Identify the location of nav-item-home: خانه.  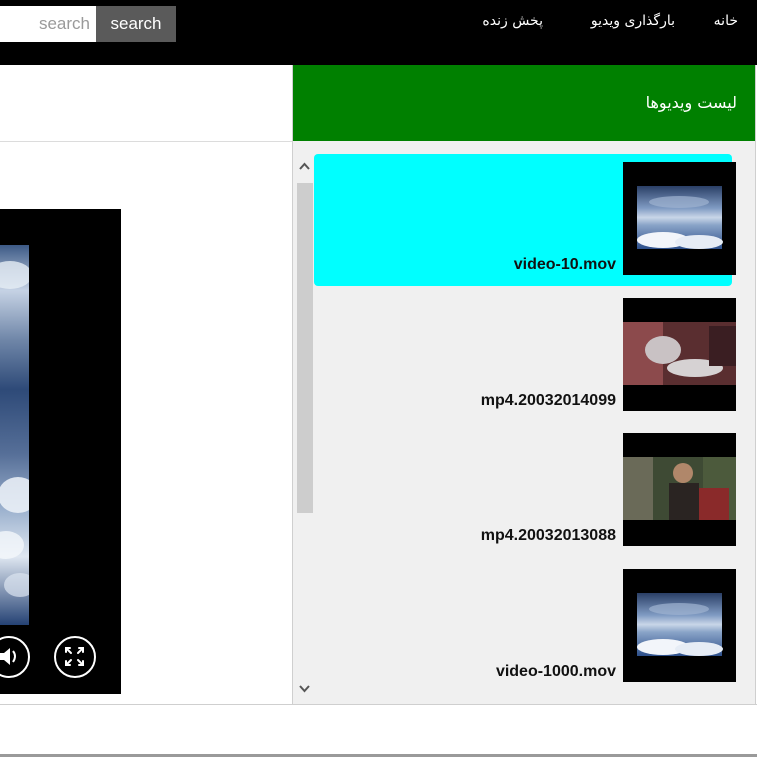
(726, 21).